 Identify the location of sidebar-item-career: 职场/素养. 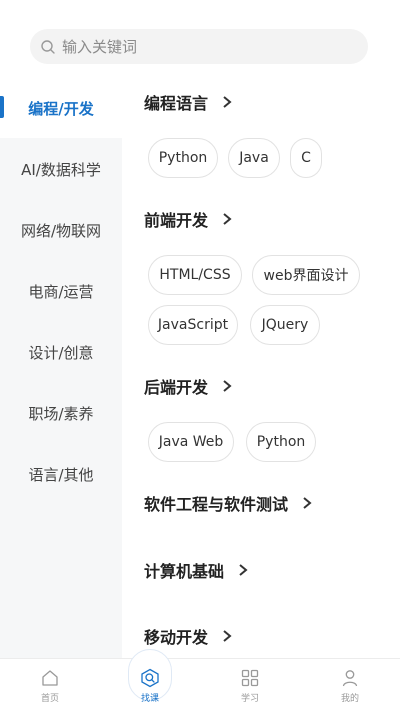
(61, 413).